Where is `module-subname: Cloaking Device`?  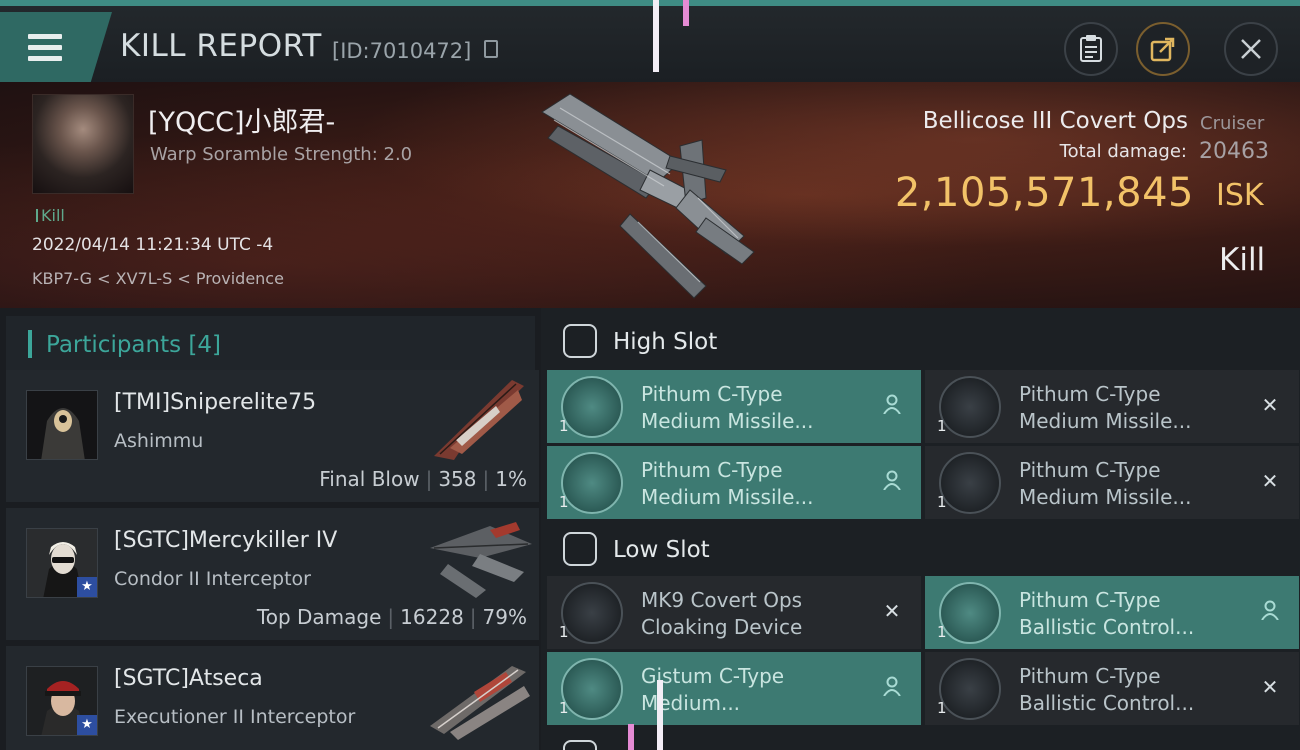 module-subname: Cloaking Device is located at coordinates (722, 627).